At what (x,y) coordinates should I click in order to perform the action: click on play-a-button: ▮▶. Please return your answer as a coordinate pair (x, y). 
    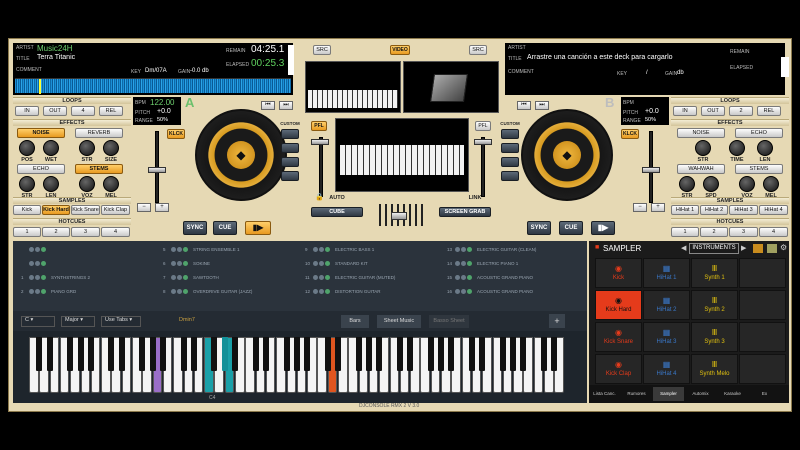
    Looking at the image, I should click on (258, 228).